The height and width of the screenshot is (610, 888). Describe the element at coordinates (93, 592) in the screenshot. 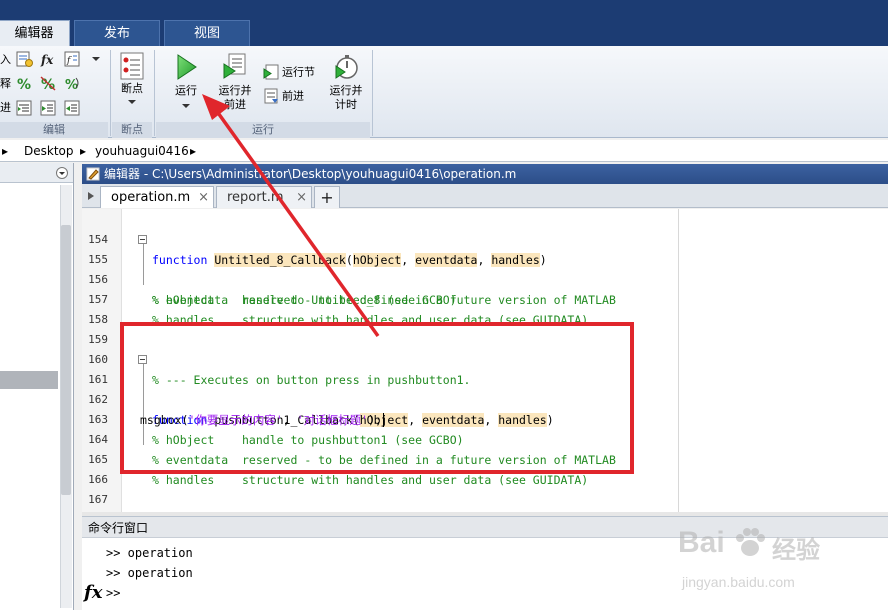

I see `fx-icon: fx` at that location.